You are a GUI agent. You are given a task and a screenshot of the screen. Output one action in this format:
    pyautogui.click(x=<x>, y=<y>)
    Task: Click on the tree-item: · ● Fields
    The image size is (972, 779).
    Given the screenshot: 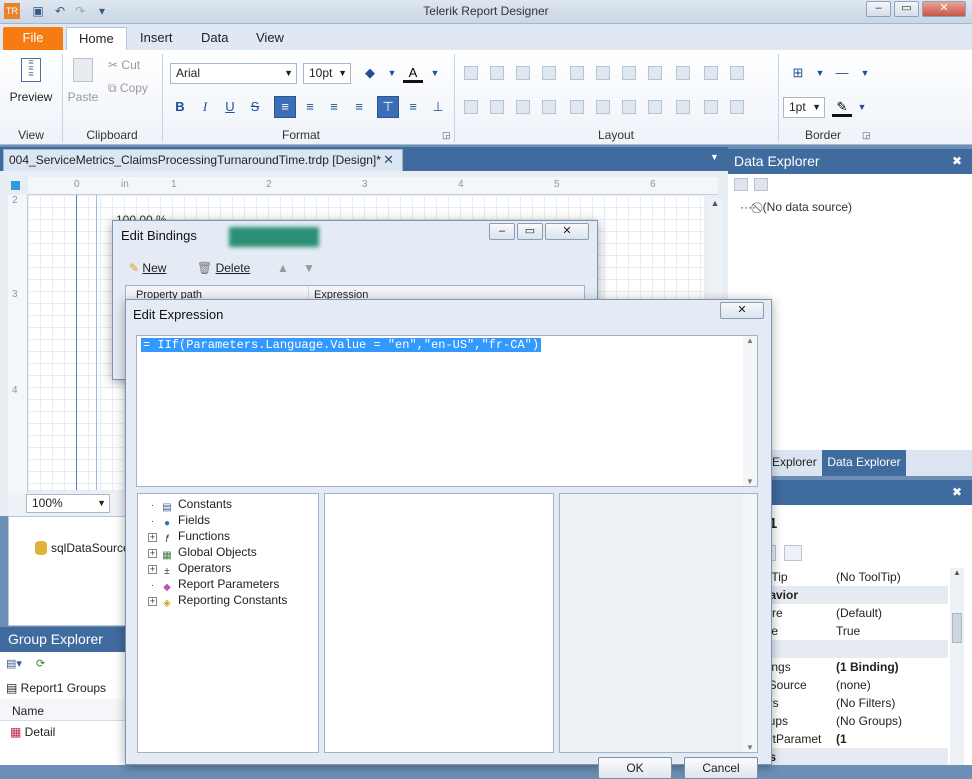 What is the action you would take?
    pyautogui.click(x=232, y=520)
    